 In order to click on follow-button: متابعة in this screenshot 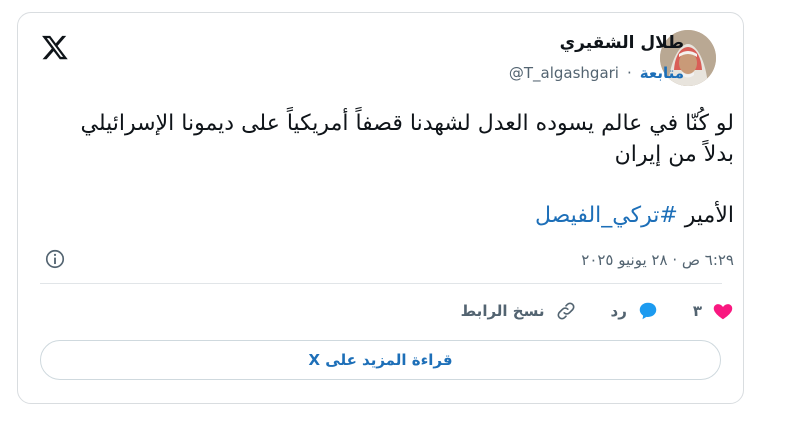, I will do `click(662, 73)`.